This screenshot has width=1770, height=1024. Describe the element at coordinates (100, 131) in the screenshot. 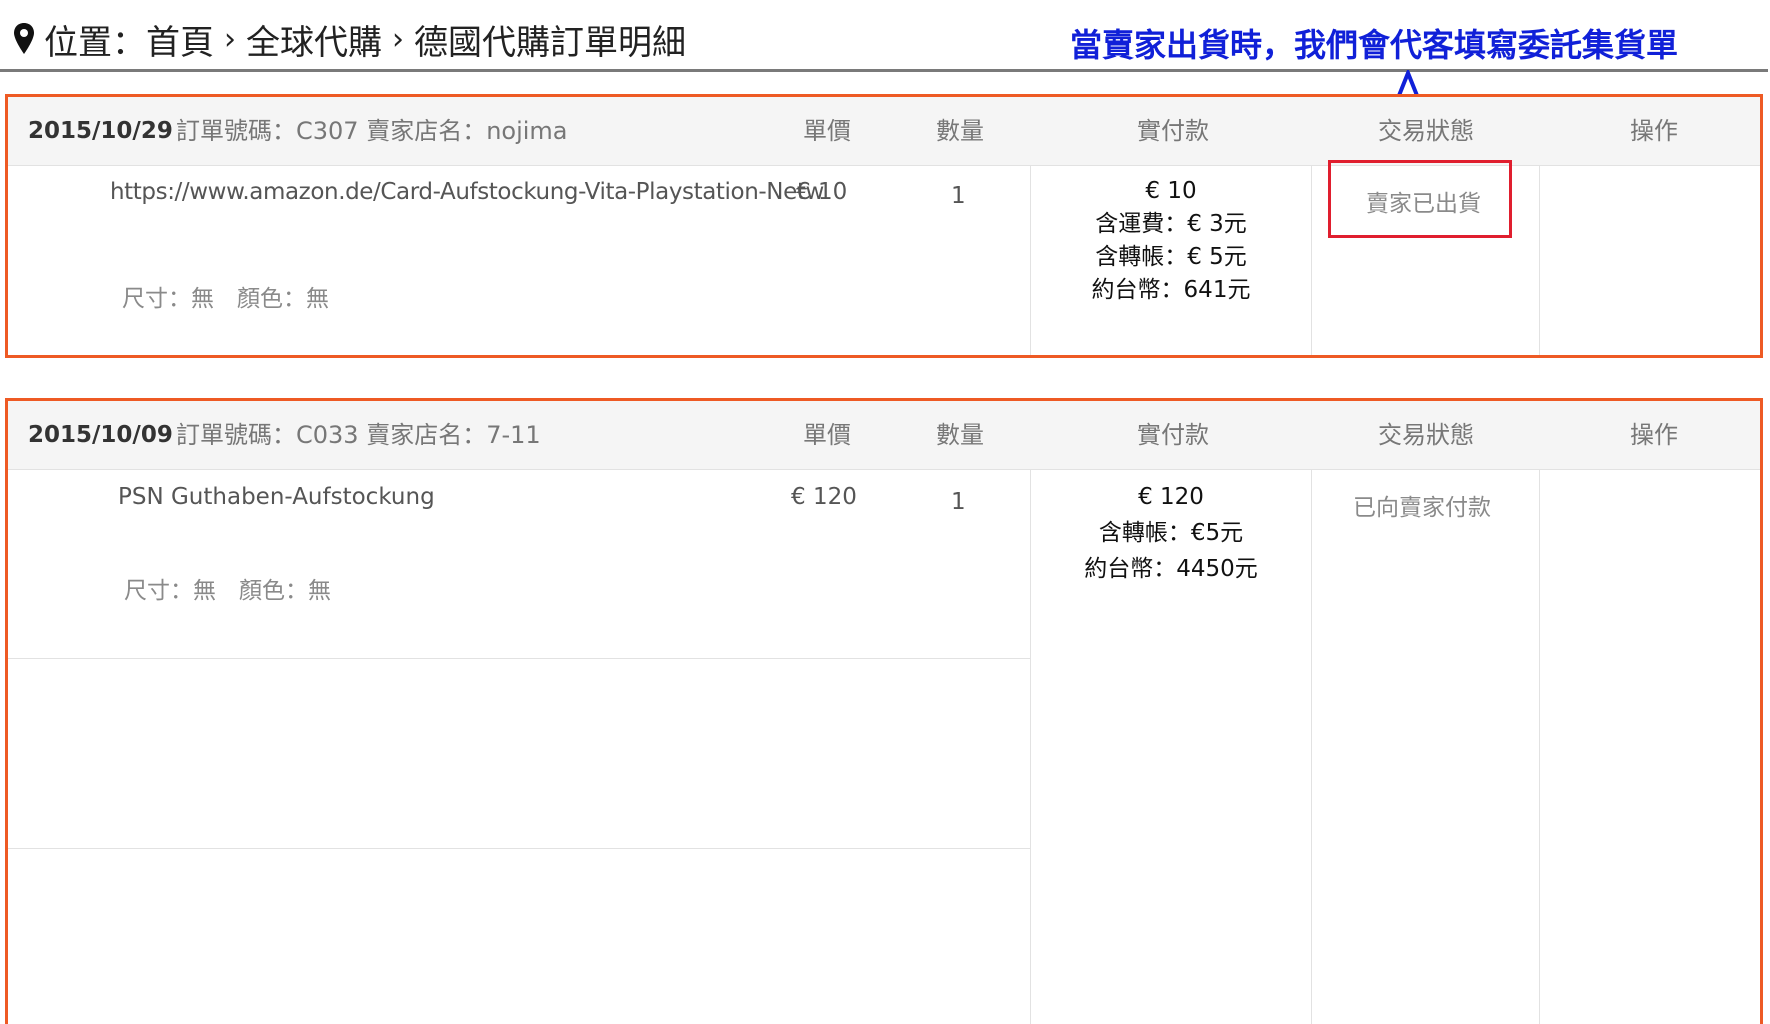

I see `order-date: 2015/10/29` at that location.